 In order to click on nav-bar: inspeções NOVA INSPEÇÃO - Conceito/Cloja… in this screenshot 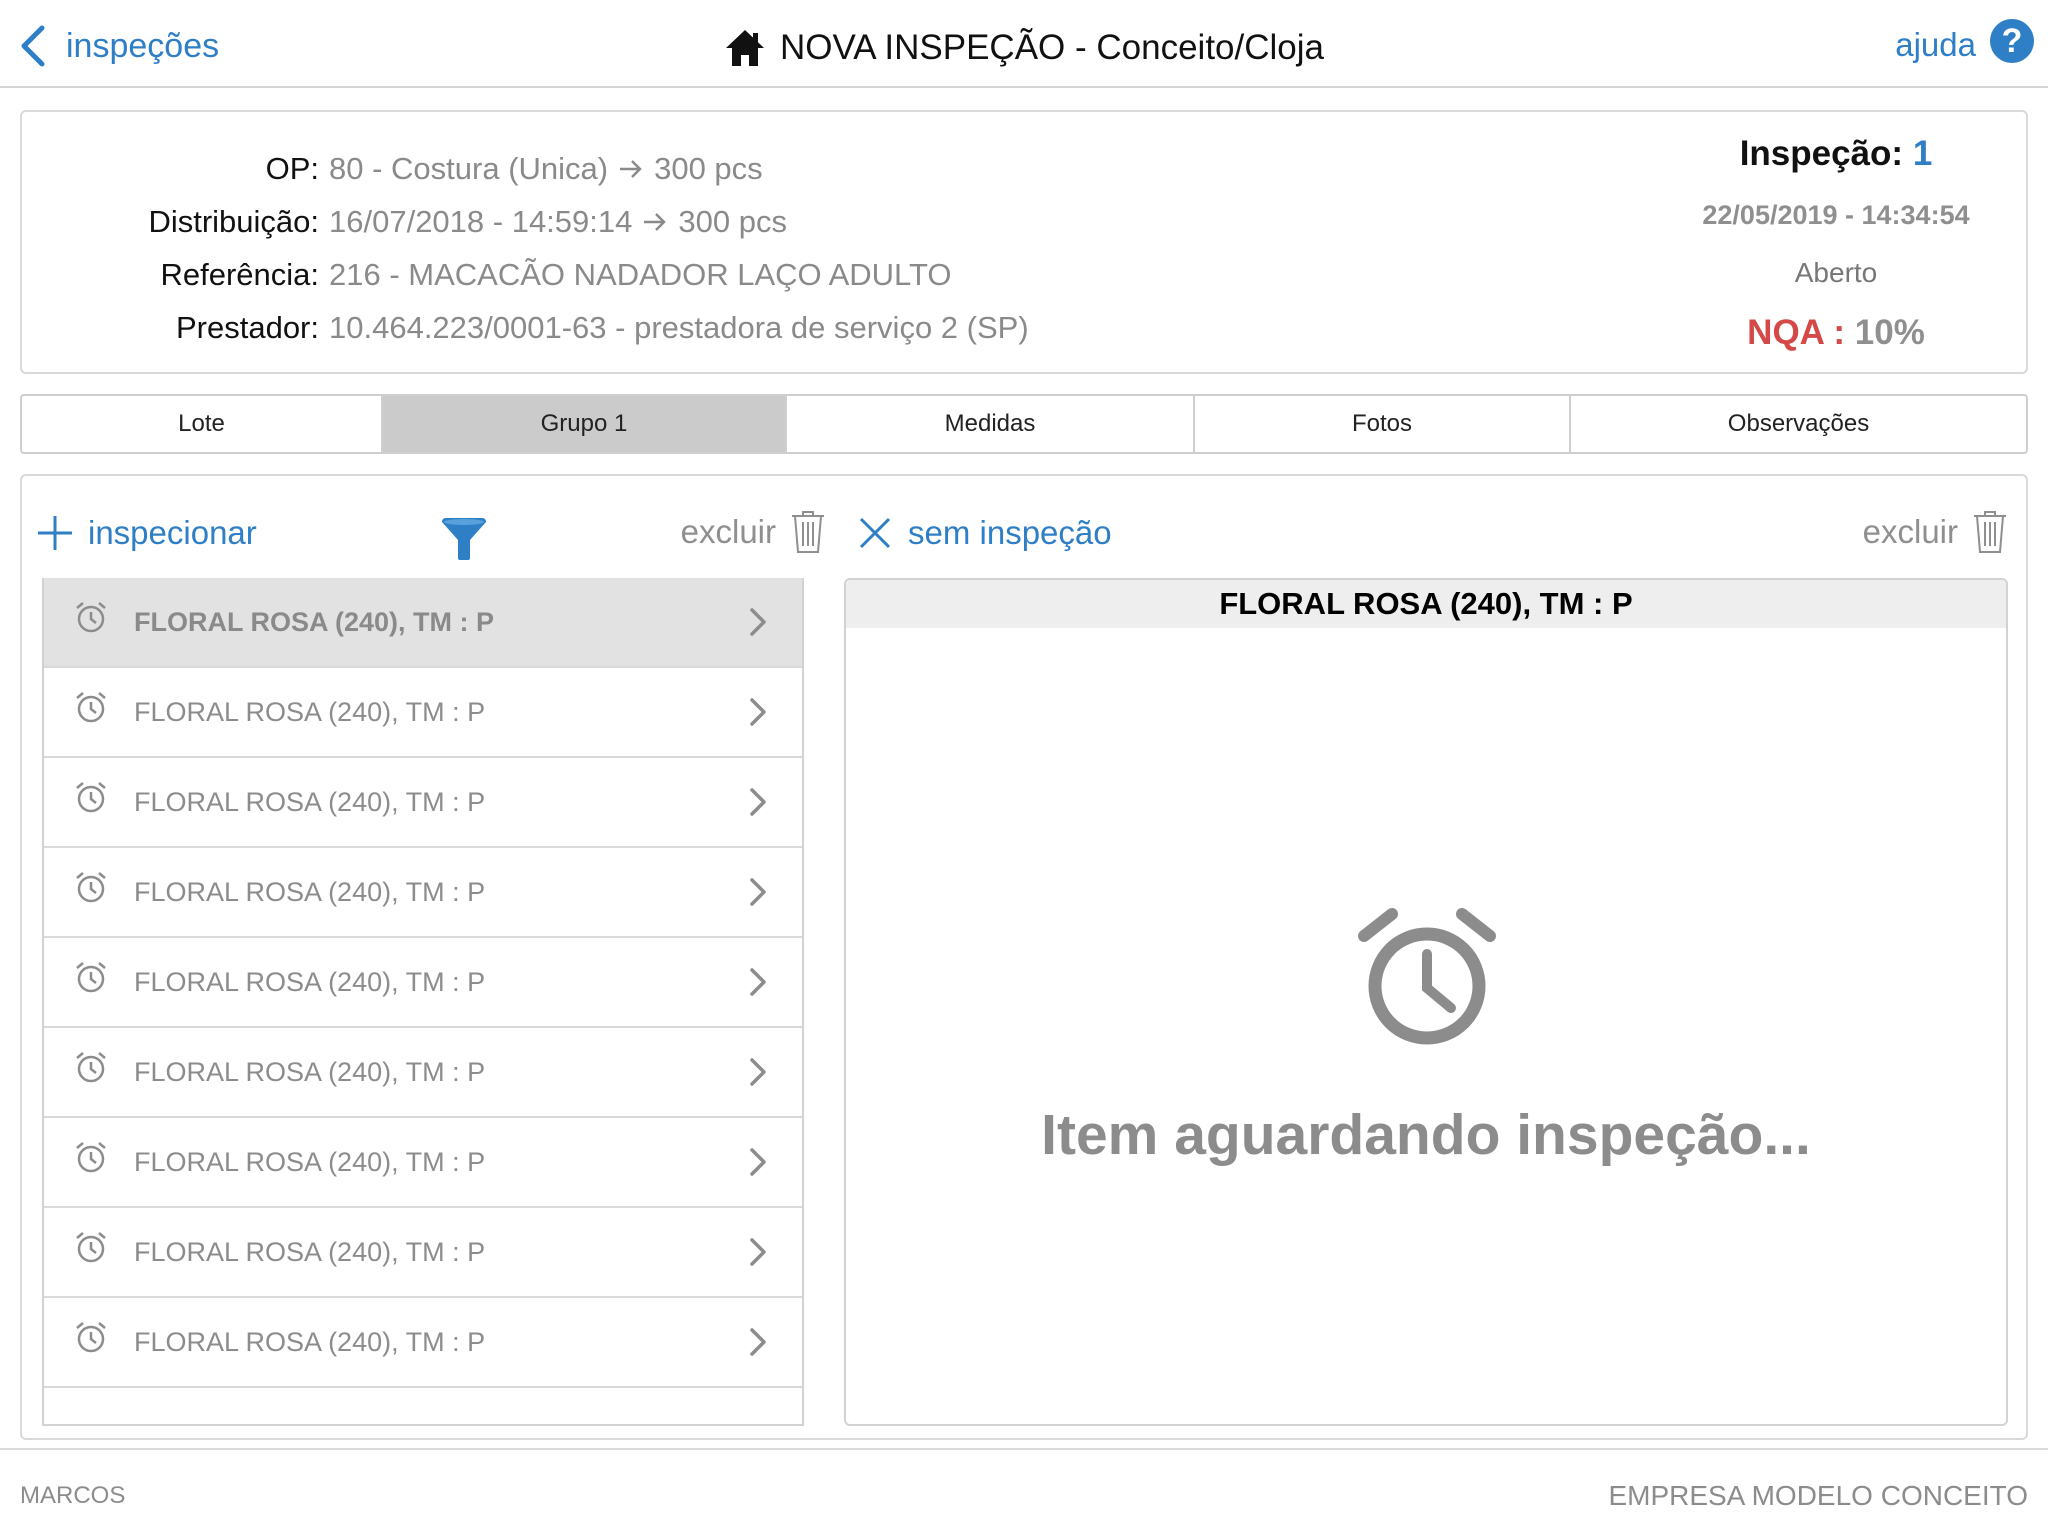, I will do `click(1024, 44)`.